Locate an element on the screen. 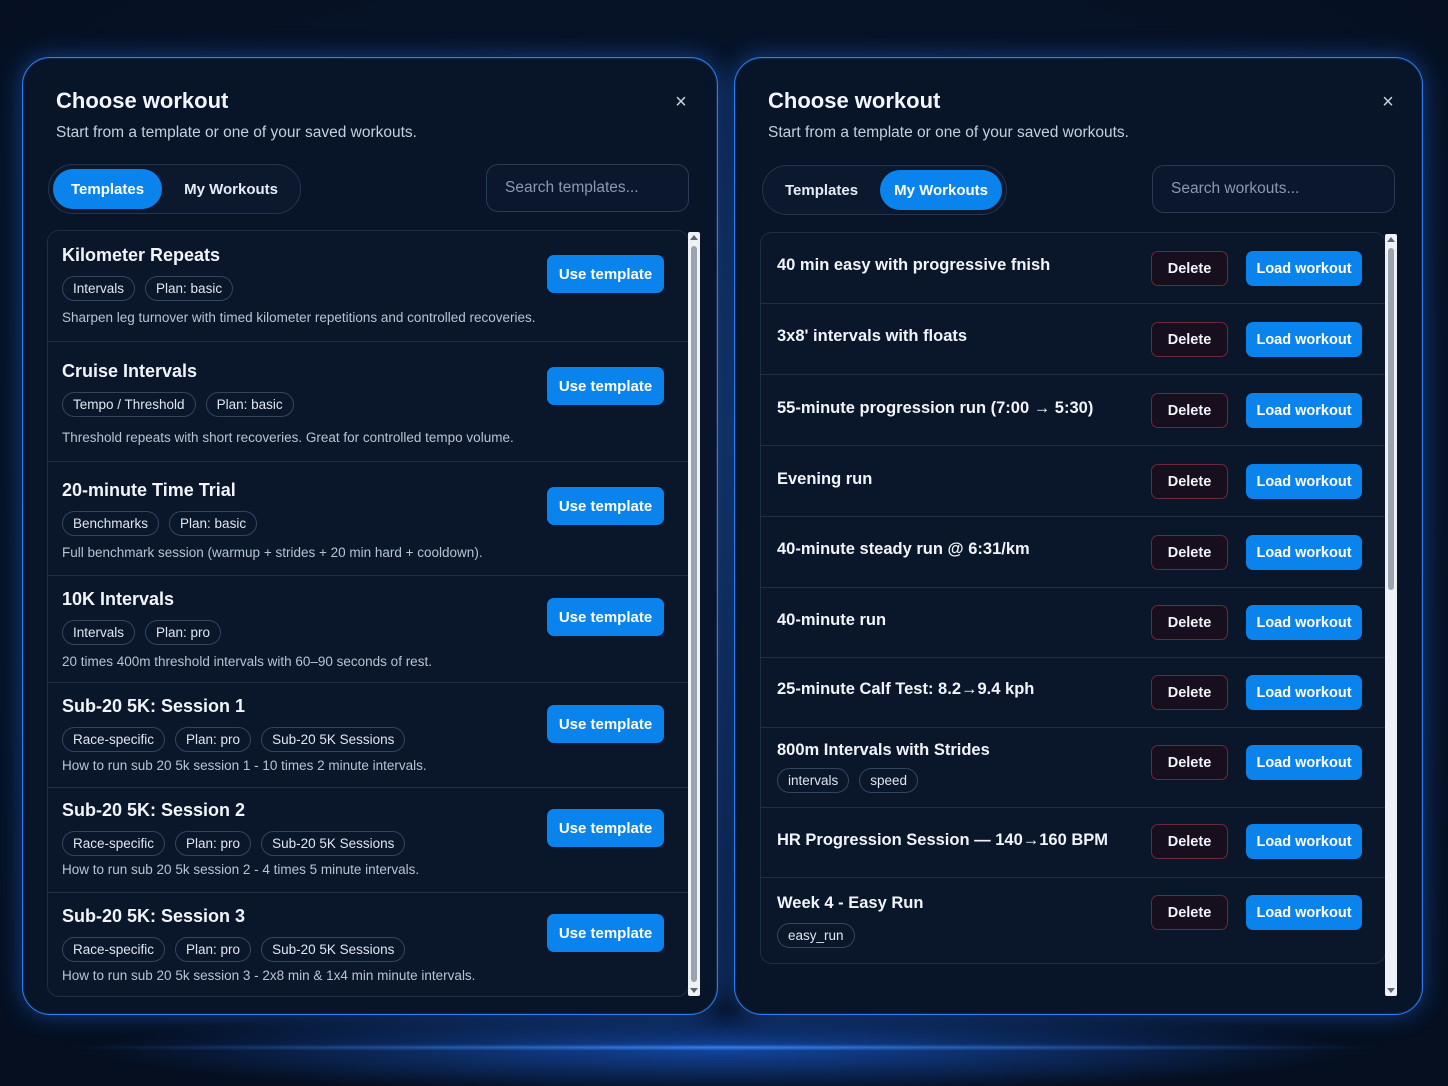  workout-row: Evening run Delete Load workout is located at coordinates (1073, 481).